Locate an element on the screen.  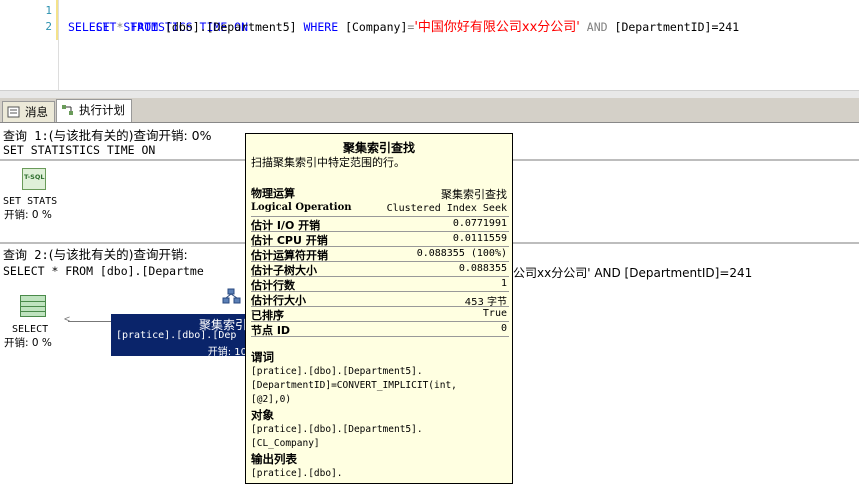
tooltip-row: 估计行数 1 is located at coordinates (380, 284).